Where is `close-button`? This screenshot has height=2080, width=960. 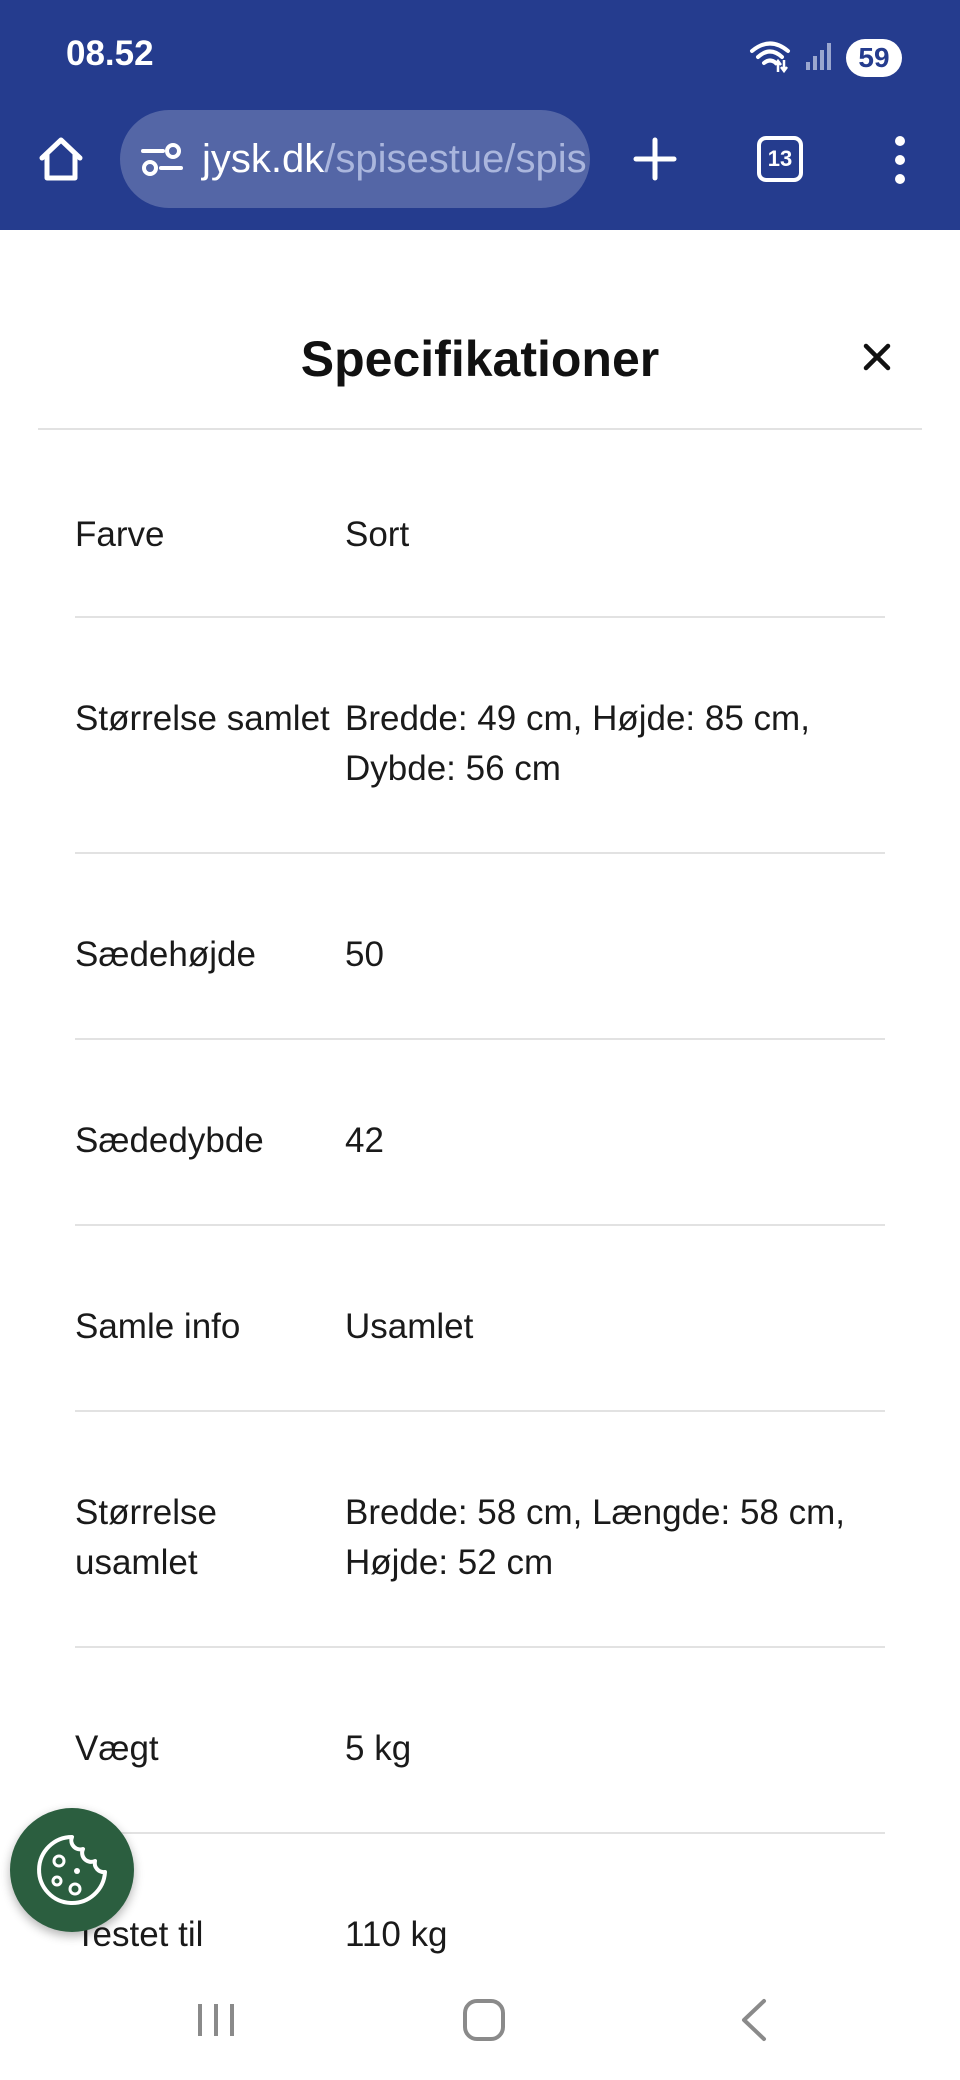
close-button is located at coordinates (877, 357).